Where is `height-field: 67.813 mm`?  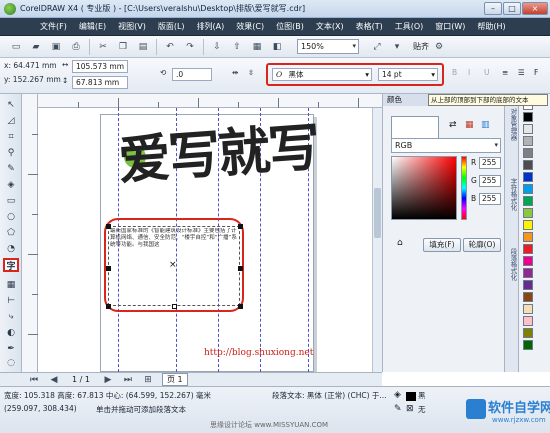 height-field: 67.813 mm is located at coordinates (100, 82).